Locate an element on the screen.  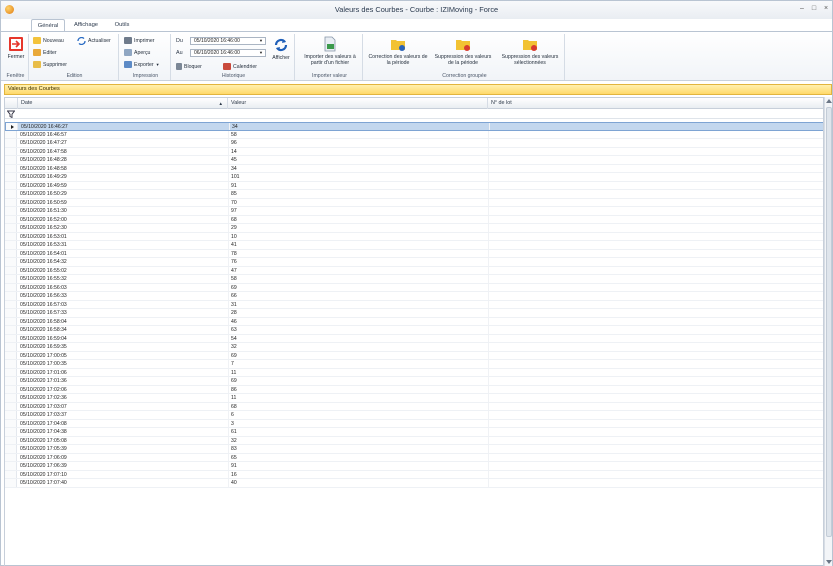
cell-date: 05/10/2020 16:56:03 is located at coordinates (123, 288).